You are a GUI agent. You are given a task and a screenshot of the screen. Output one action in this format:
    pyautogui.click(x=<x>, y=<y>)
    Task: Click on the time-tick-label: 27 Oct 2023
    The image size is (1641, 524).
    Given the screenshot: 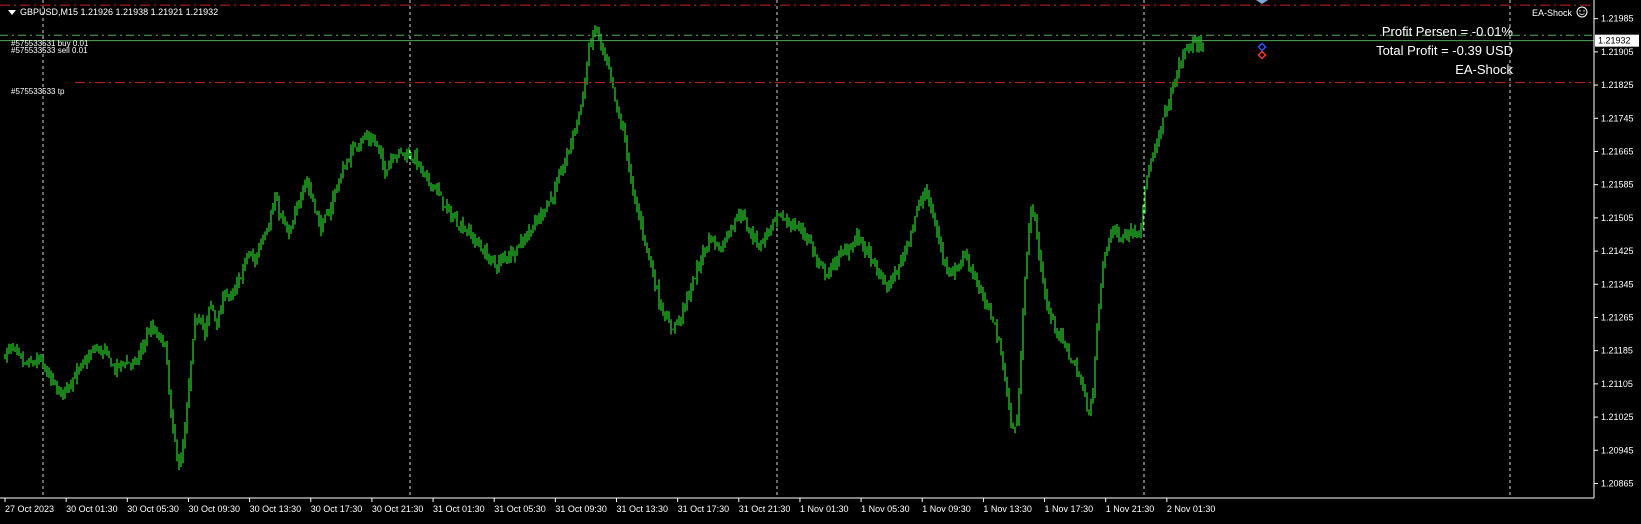 What is the action you would take?
    pyautogui.click(x=29, y=509)
    